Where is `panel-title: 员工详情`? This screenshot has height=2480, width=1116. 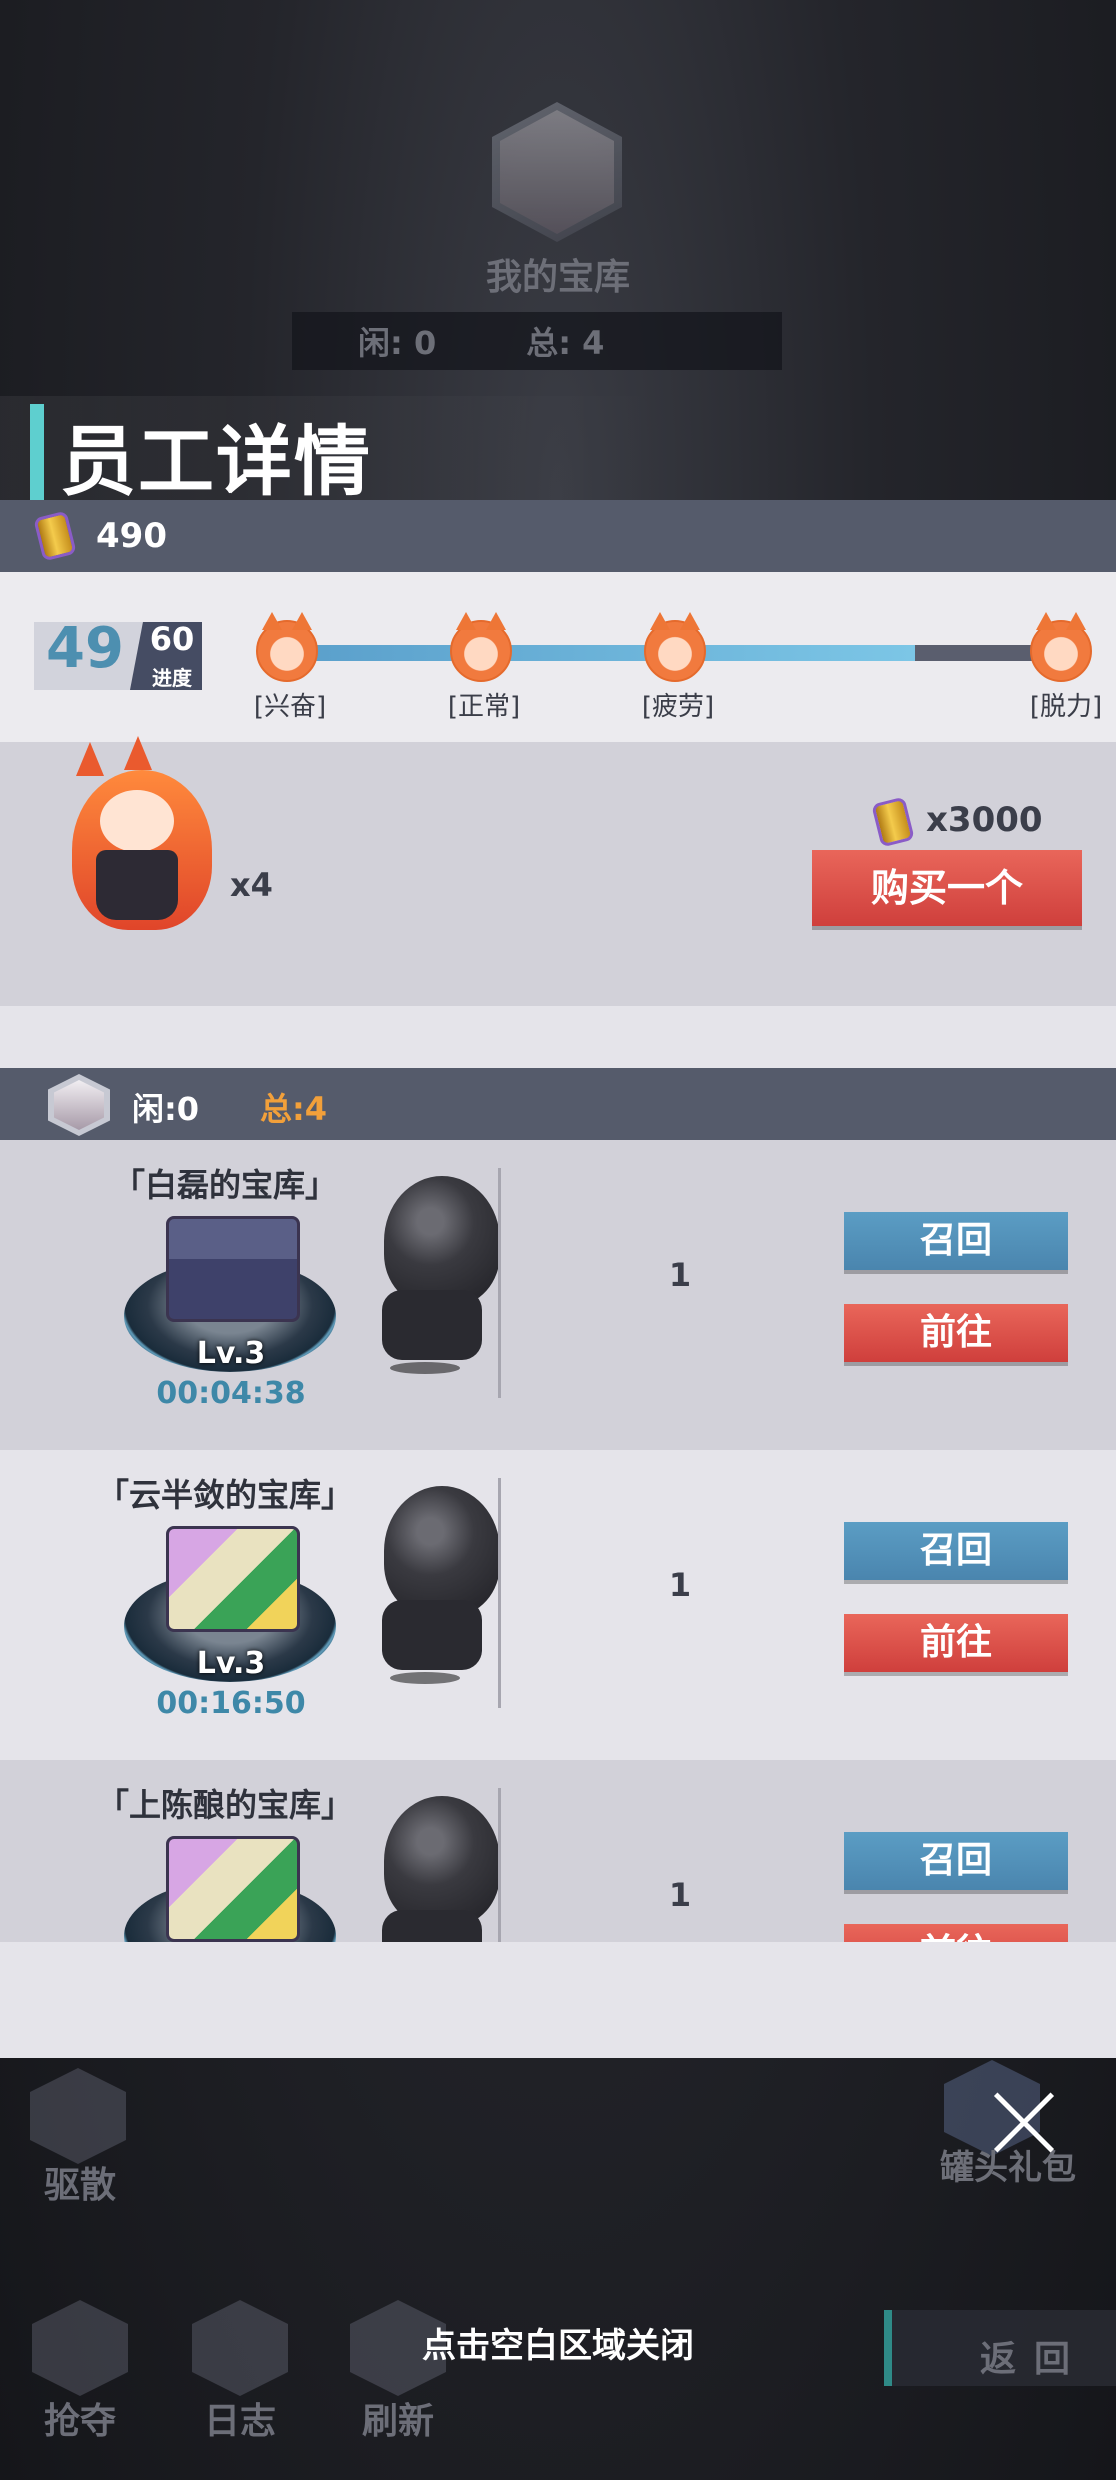
panel-title: 员工详情 is located at coordinates (216, 461).